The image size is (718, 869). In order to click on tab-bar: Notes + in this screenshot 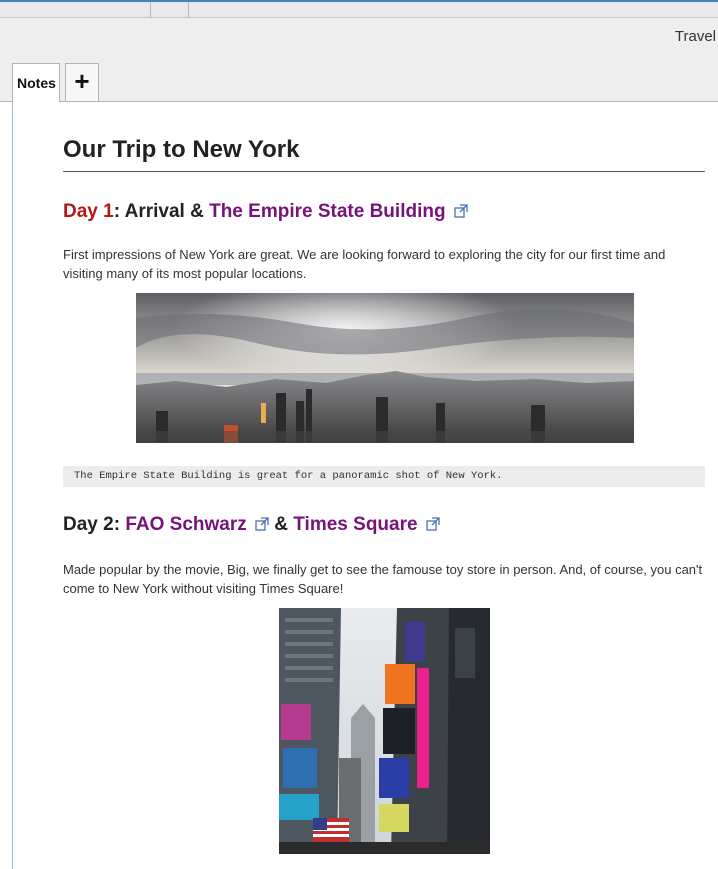, I will do `click(359, 80)`.